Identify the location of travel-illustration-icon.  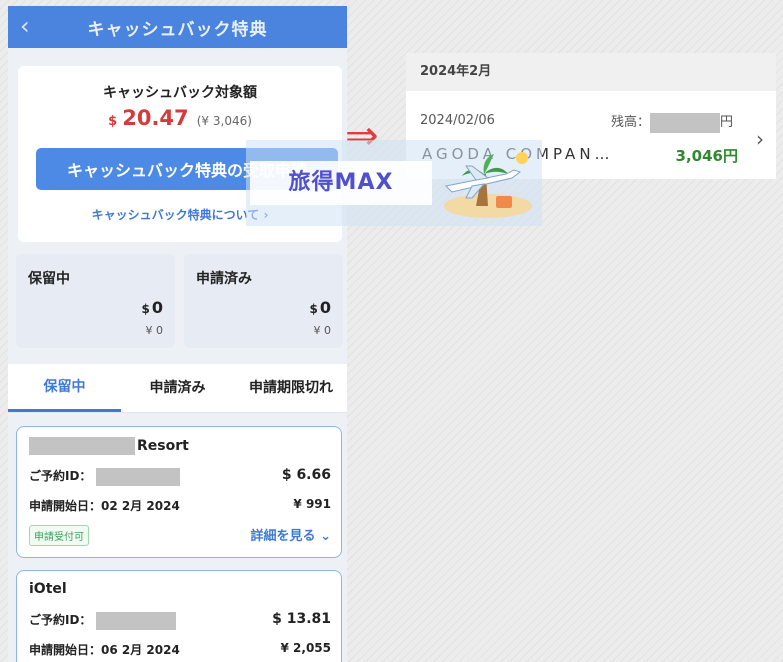
(488, 185).